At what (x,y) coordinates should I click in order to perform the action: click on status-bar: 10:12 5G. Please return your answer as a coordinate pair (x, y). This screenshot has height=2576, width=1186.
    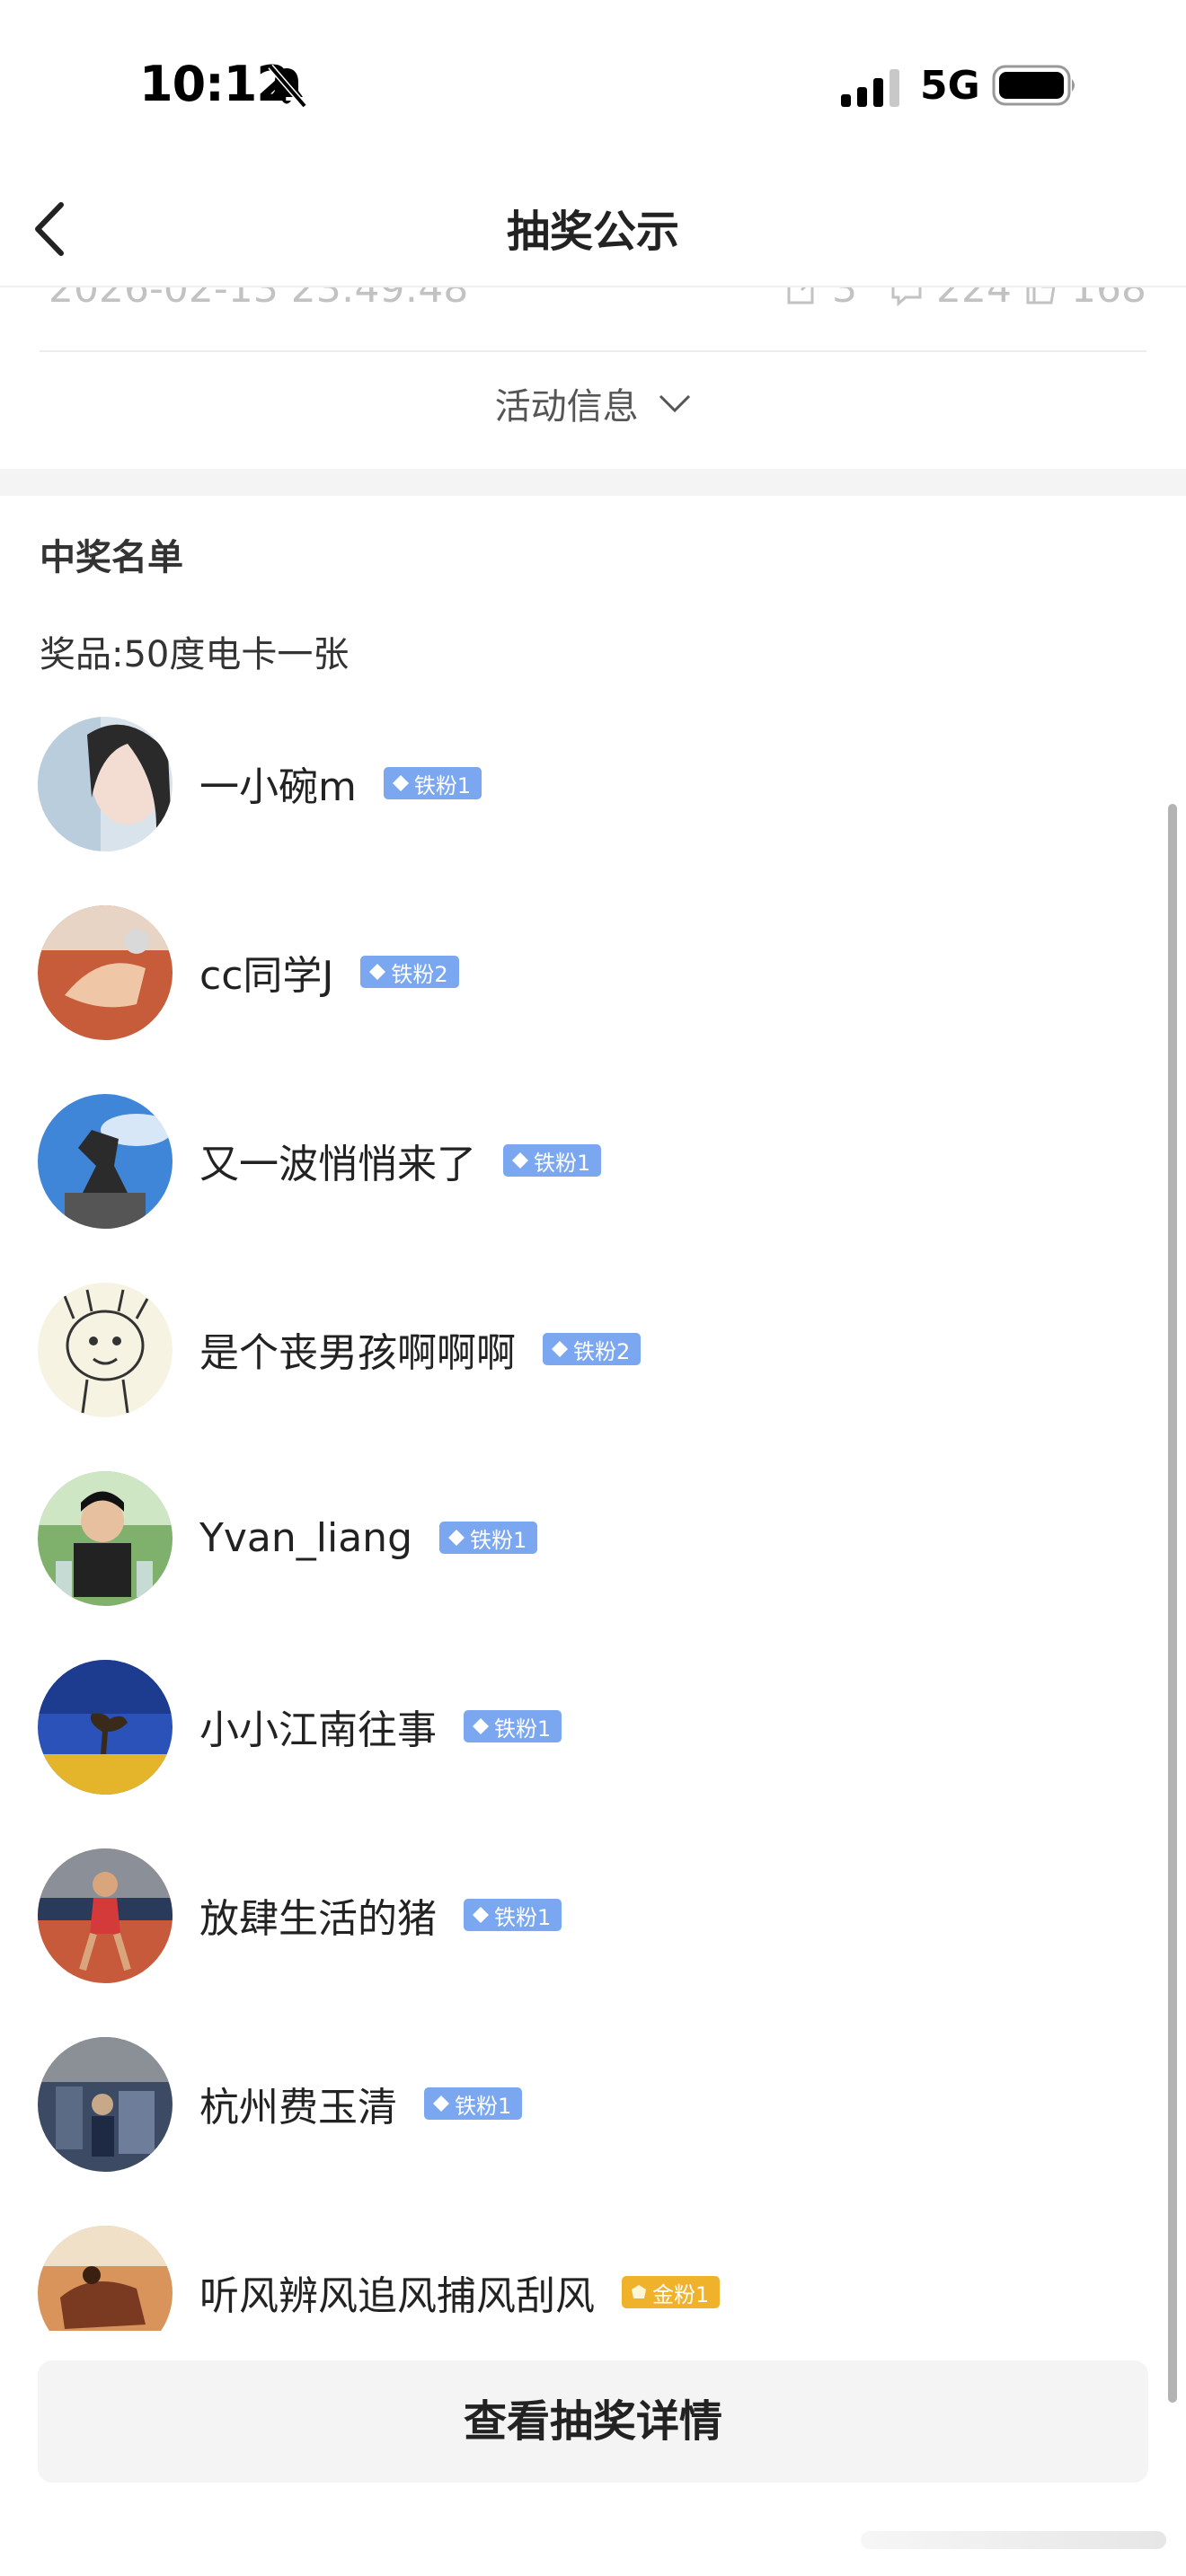
    Looking at the image, I should click on (593, 85).